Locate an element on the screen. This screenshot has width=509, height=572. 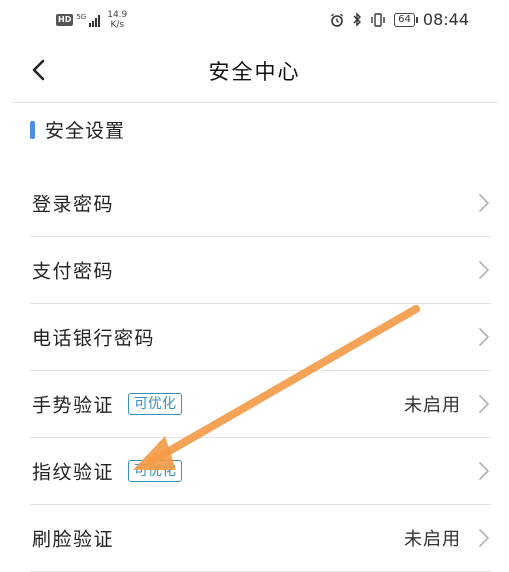
vibrate-icon is located at coordinates (378, 19).